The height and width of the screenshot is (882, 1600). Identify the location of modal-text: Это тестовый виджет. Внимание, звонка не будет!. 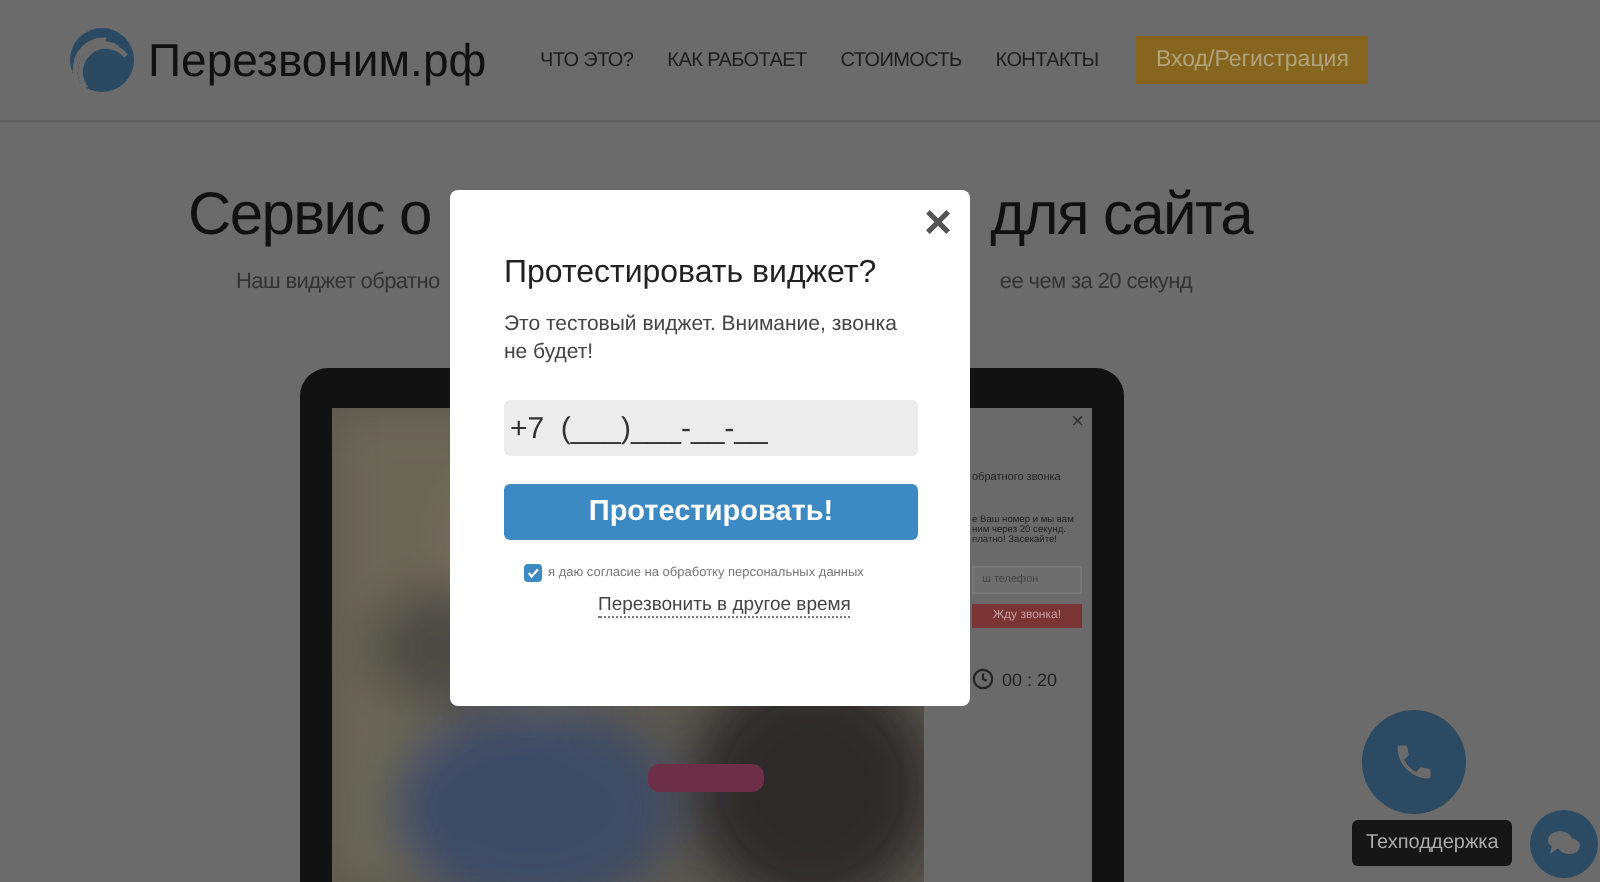
(701, 338).